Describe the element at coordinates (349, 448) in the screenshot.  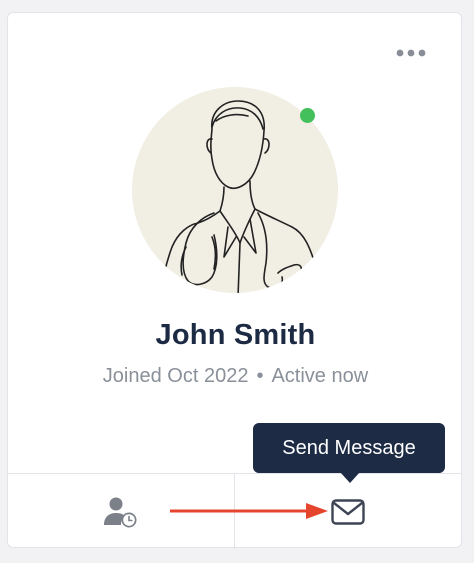
I see `send-message-tooltip: Send Message` at that location.